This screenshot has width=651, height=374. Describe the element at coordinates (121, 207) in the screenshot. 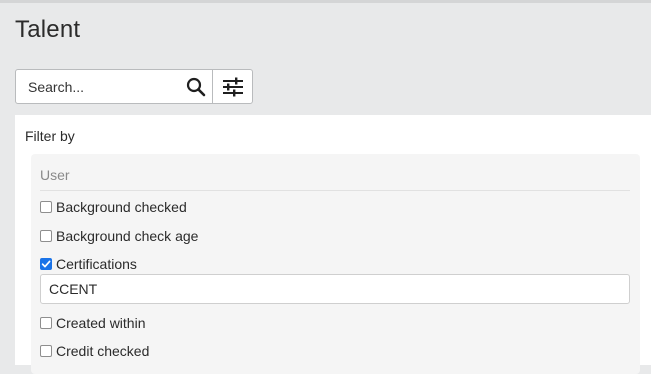

I see `filter-option-label: Background checked` at that location.